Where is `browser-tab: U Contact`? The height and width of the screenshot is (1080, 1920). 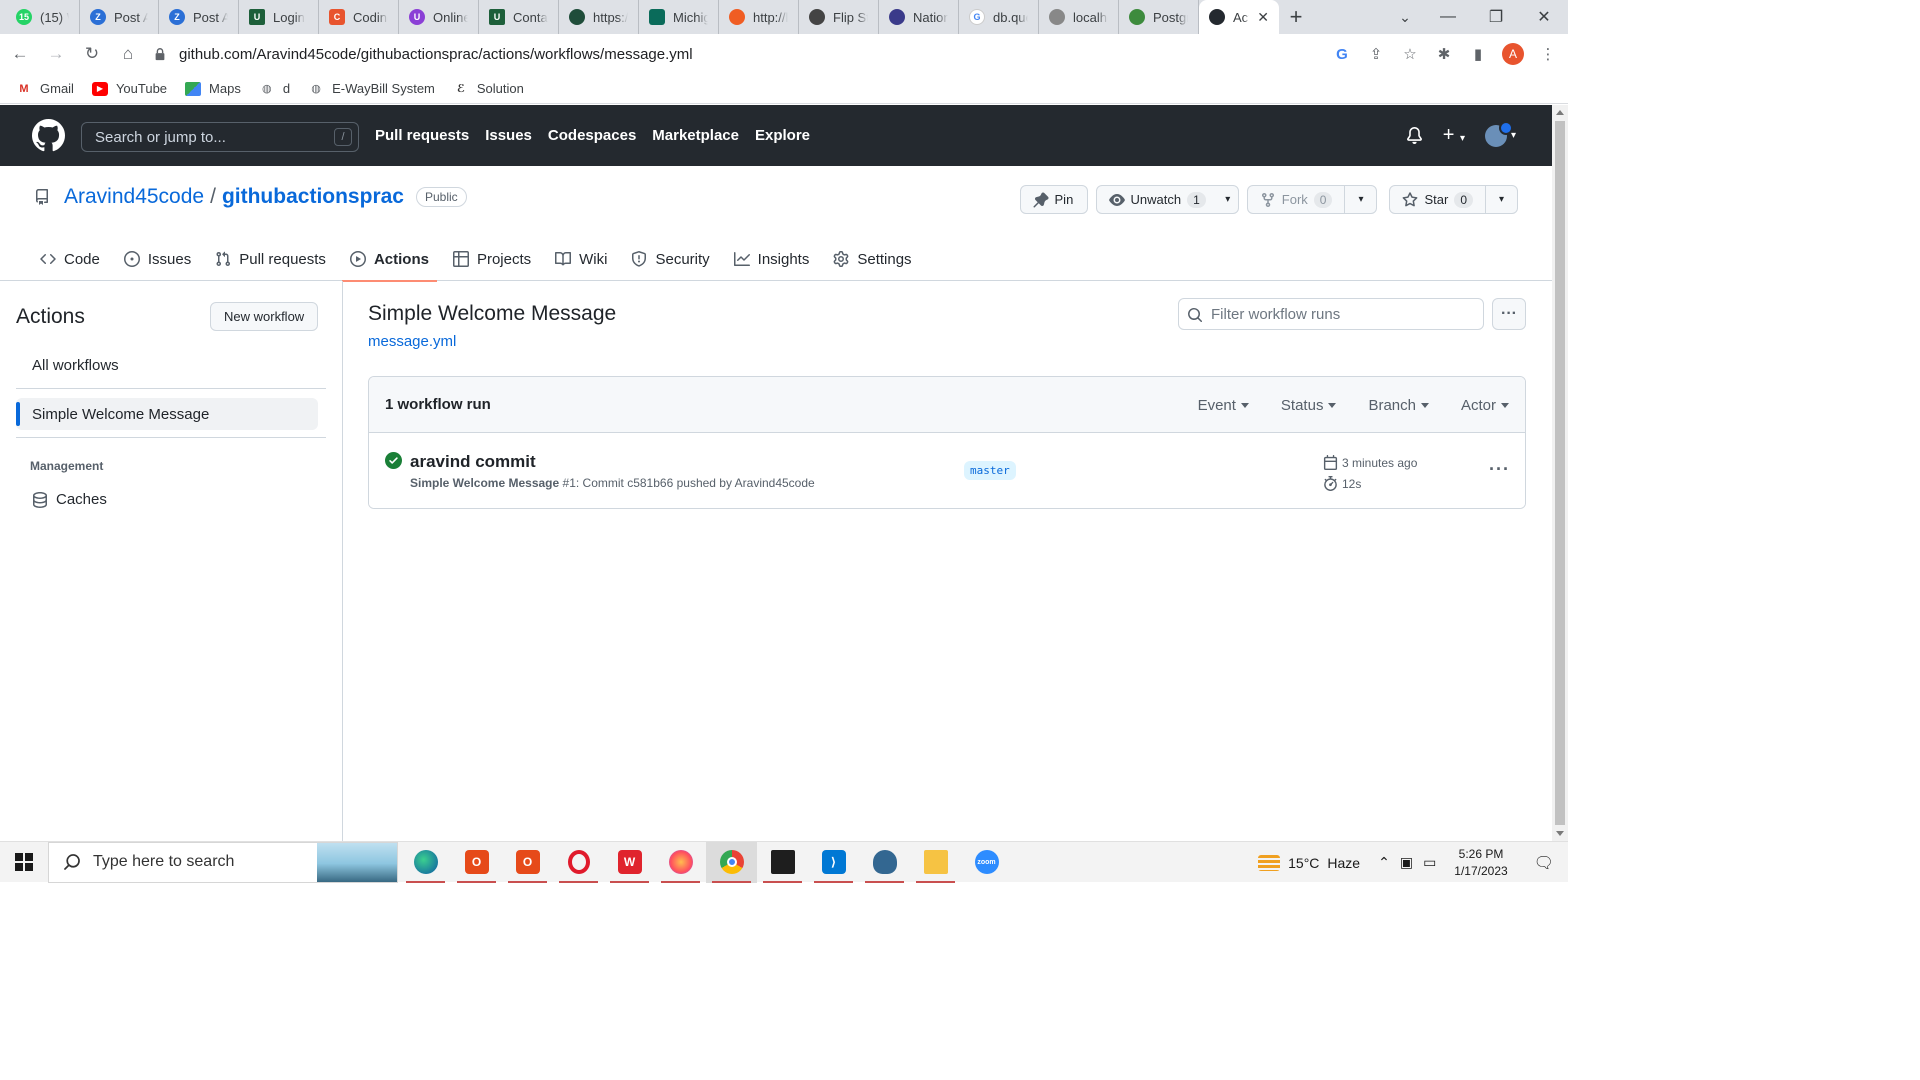
browser-tab: U Contact is located at coordinates (519, 17).